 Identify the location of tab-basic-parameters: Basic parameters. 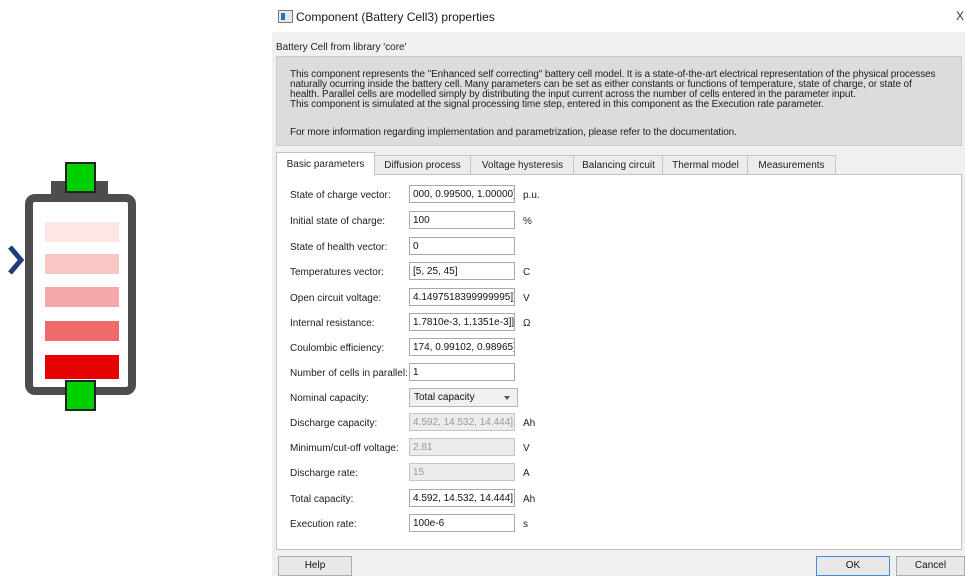
(325, 164).